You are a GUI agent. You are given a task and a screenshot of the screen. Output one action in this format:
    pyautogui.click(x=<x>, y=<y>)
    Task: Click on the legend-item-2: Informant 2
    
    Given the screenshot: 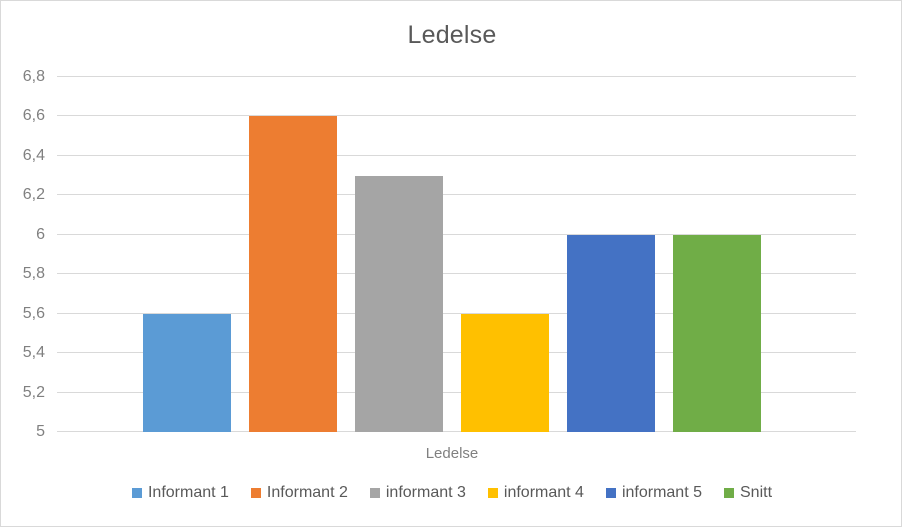 What is the action you would take?
    pyautogui.click(x=299, y=493)
    